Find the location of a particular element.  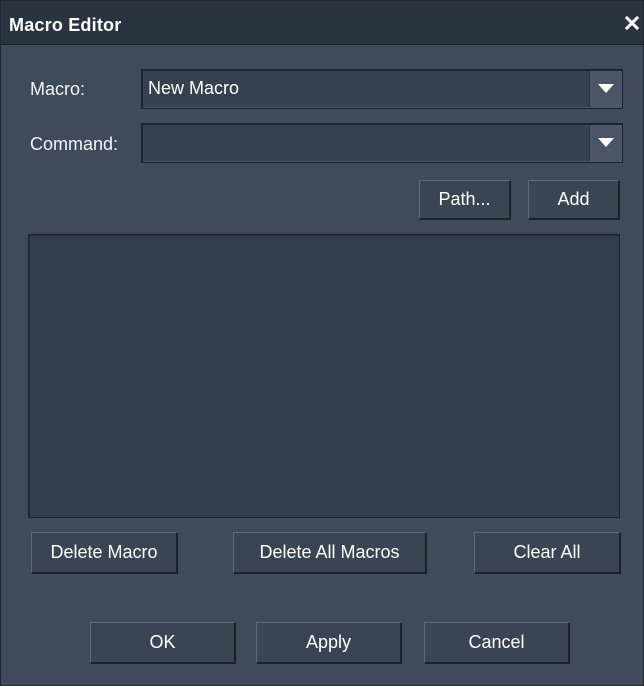

cancel-button: Cancel is located at coordinates (497, 643).